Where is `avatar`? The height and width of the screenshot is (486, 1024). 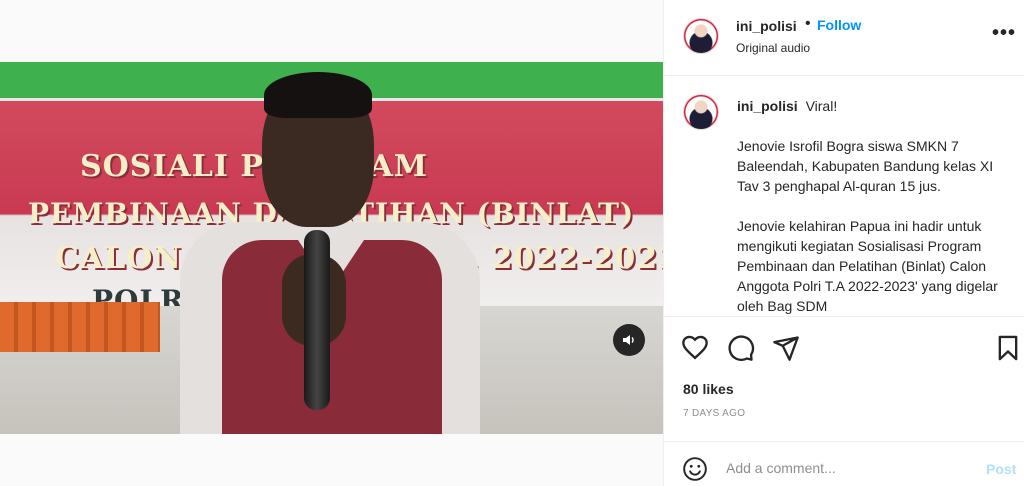
avatar is located at coordinates (701, 36).